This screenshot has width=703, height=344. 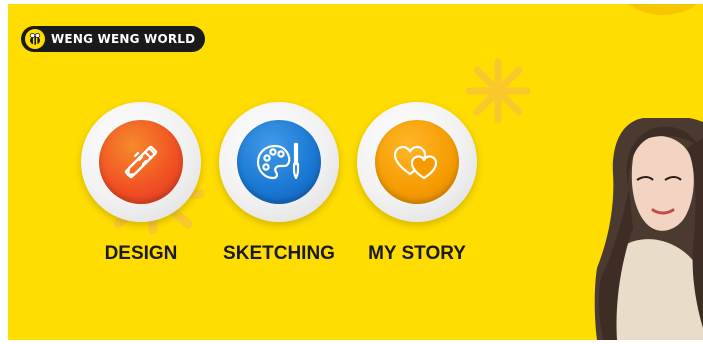 I want to click on decorative-arc, so click(x=663, y=9).